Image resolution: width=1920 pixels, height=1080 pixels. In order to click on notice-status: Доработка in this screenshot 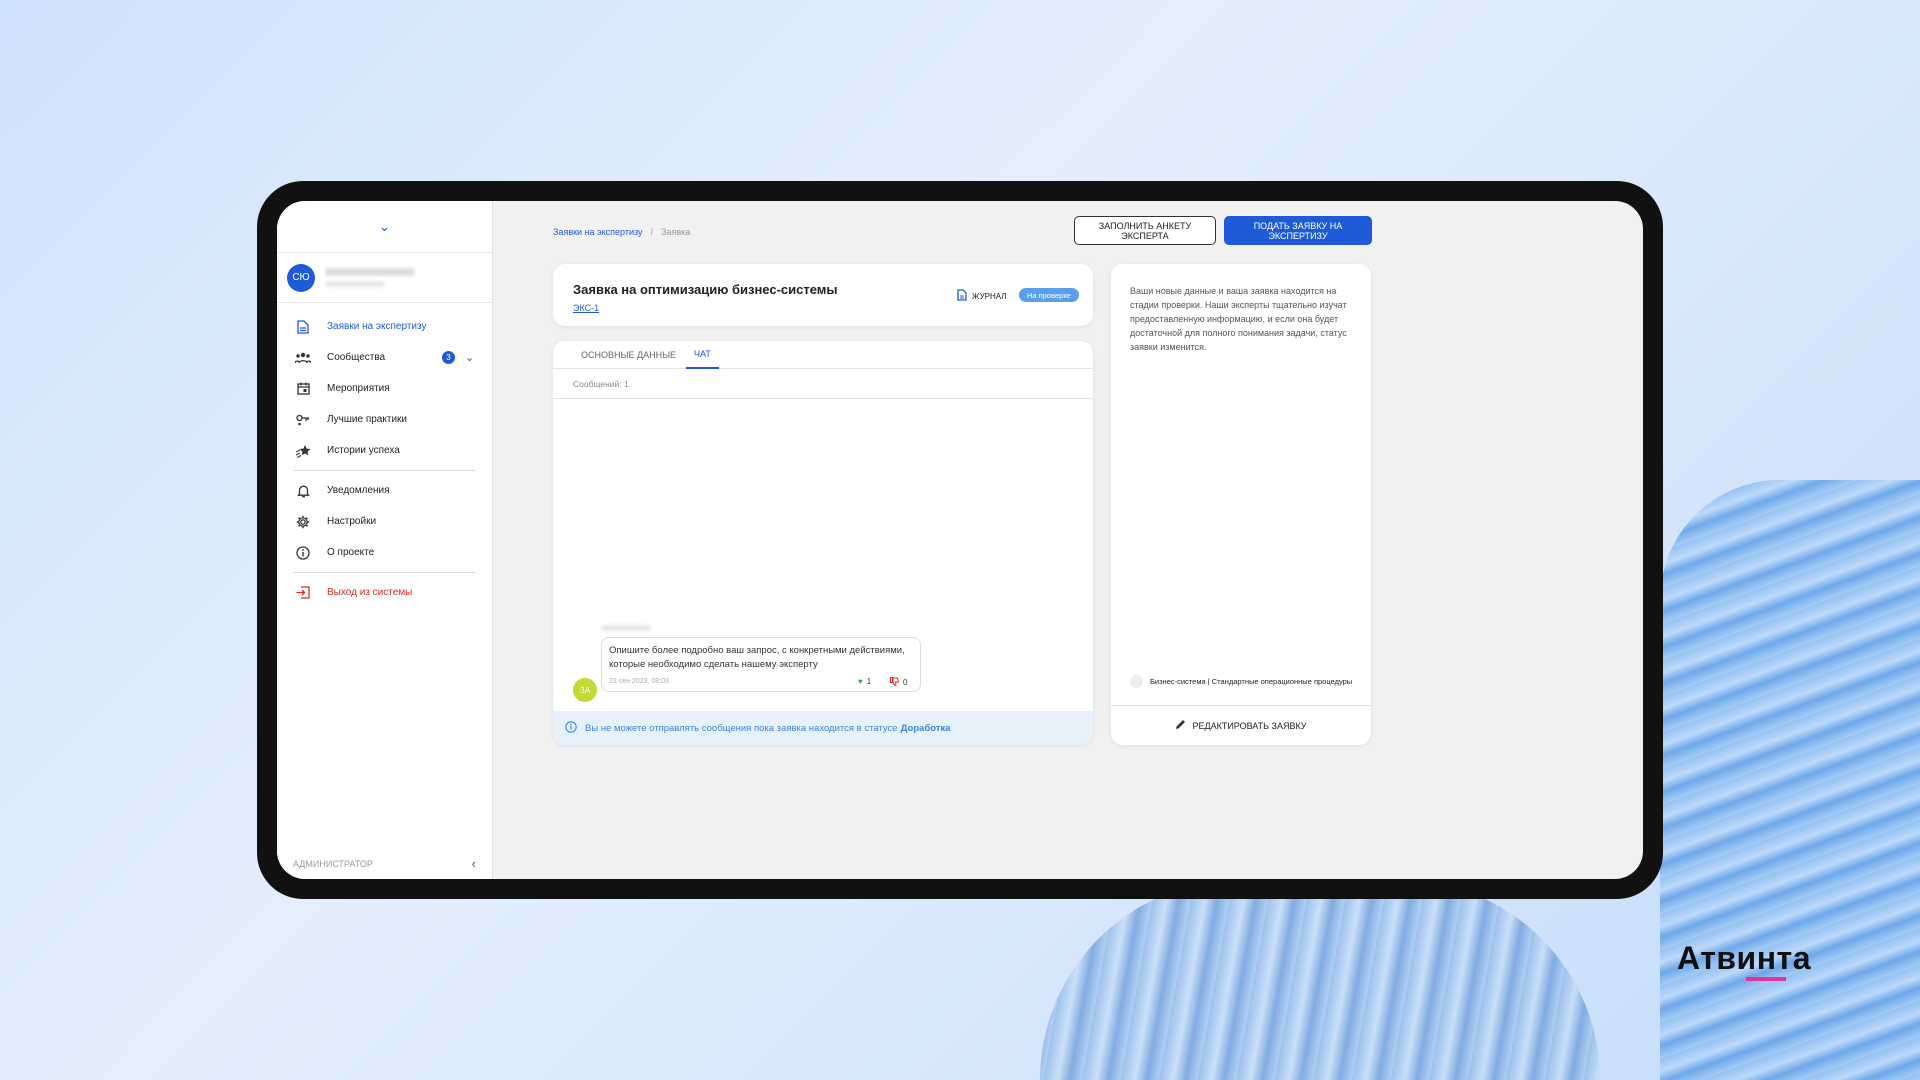, I will do `click(925, 728)`.